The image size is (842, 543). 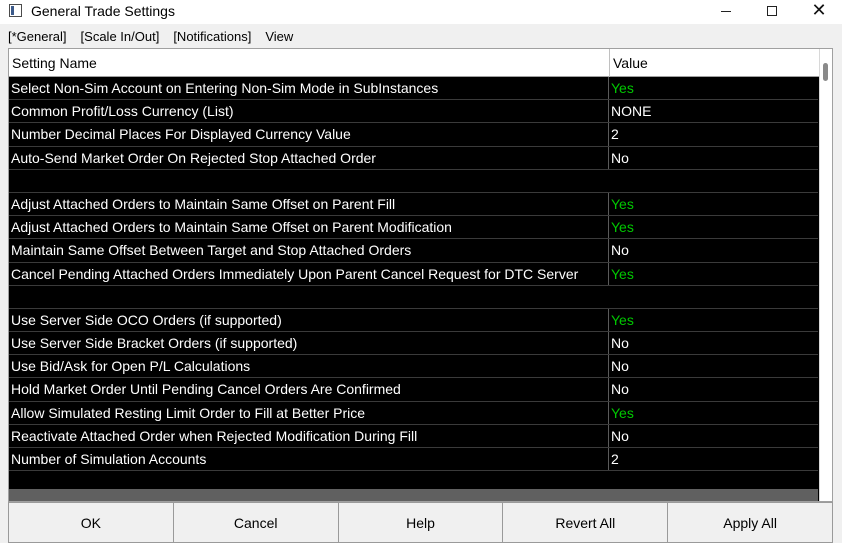 What do you see at coordinates (420, 63) in the screenshot?
I see `grid-header: Setting Name Value` at bounding box center [420, 63].